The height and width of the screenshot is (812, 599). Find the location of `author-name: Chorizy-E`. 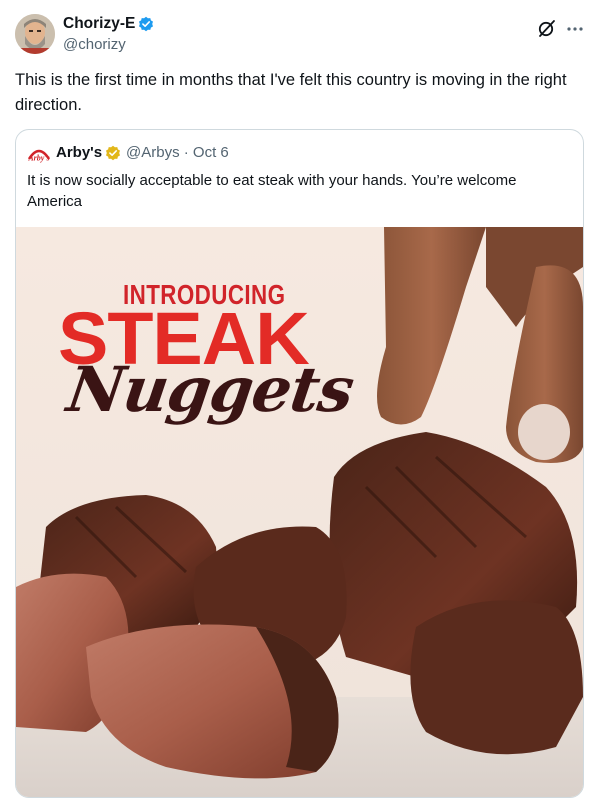

author-name: Chorizy-E is located at coordinates (99, 24).